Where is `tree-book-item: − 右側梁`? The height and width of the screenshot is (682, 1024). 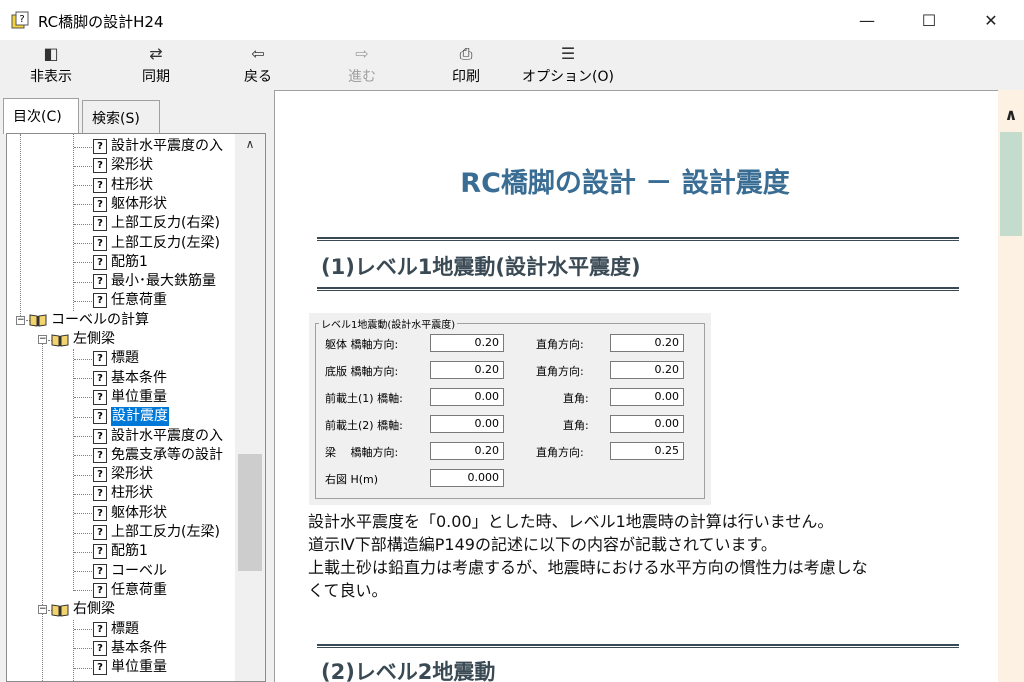 tree-book-item: − 右側梁 is located at coordinates (76, 609).